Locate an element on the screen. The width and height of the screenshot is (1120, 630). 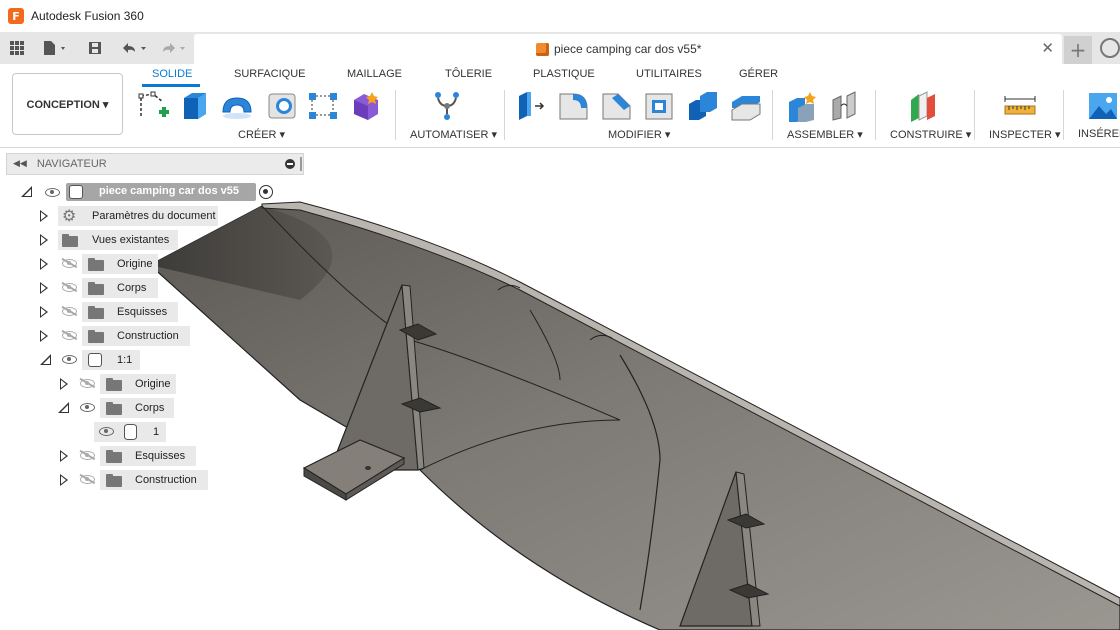
gear-icon: ⚙ is located at coordinates (69, 215).